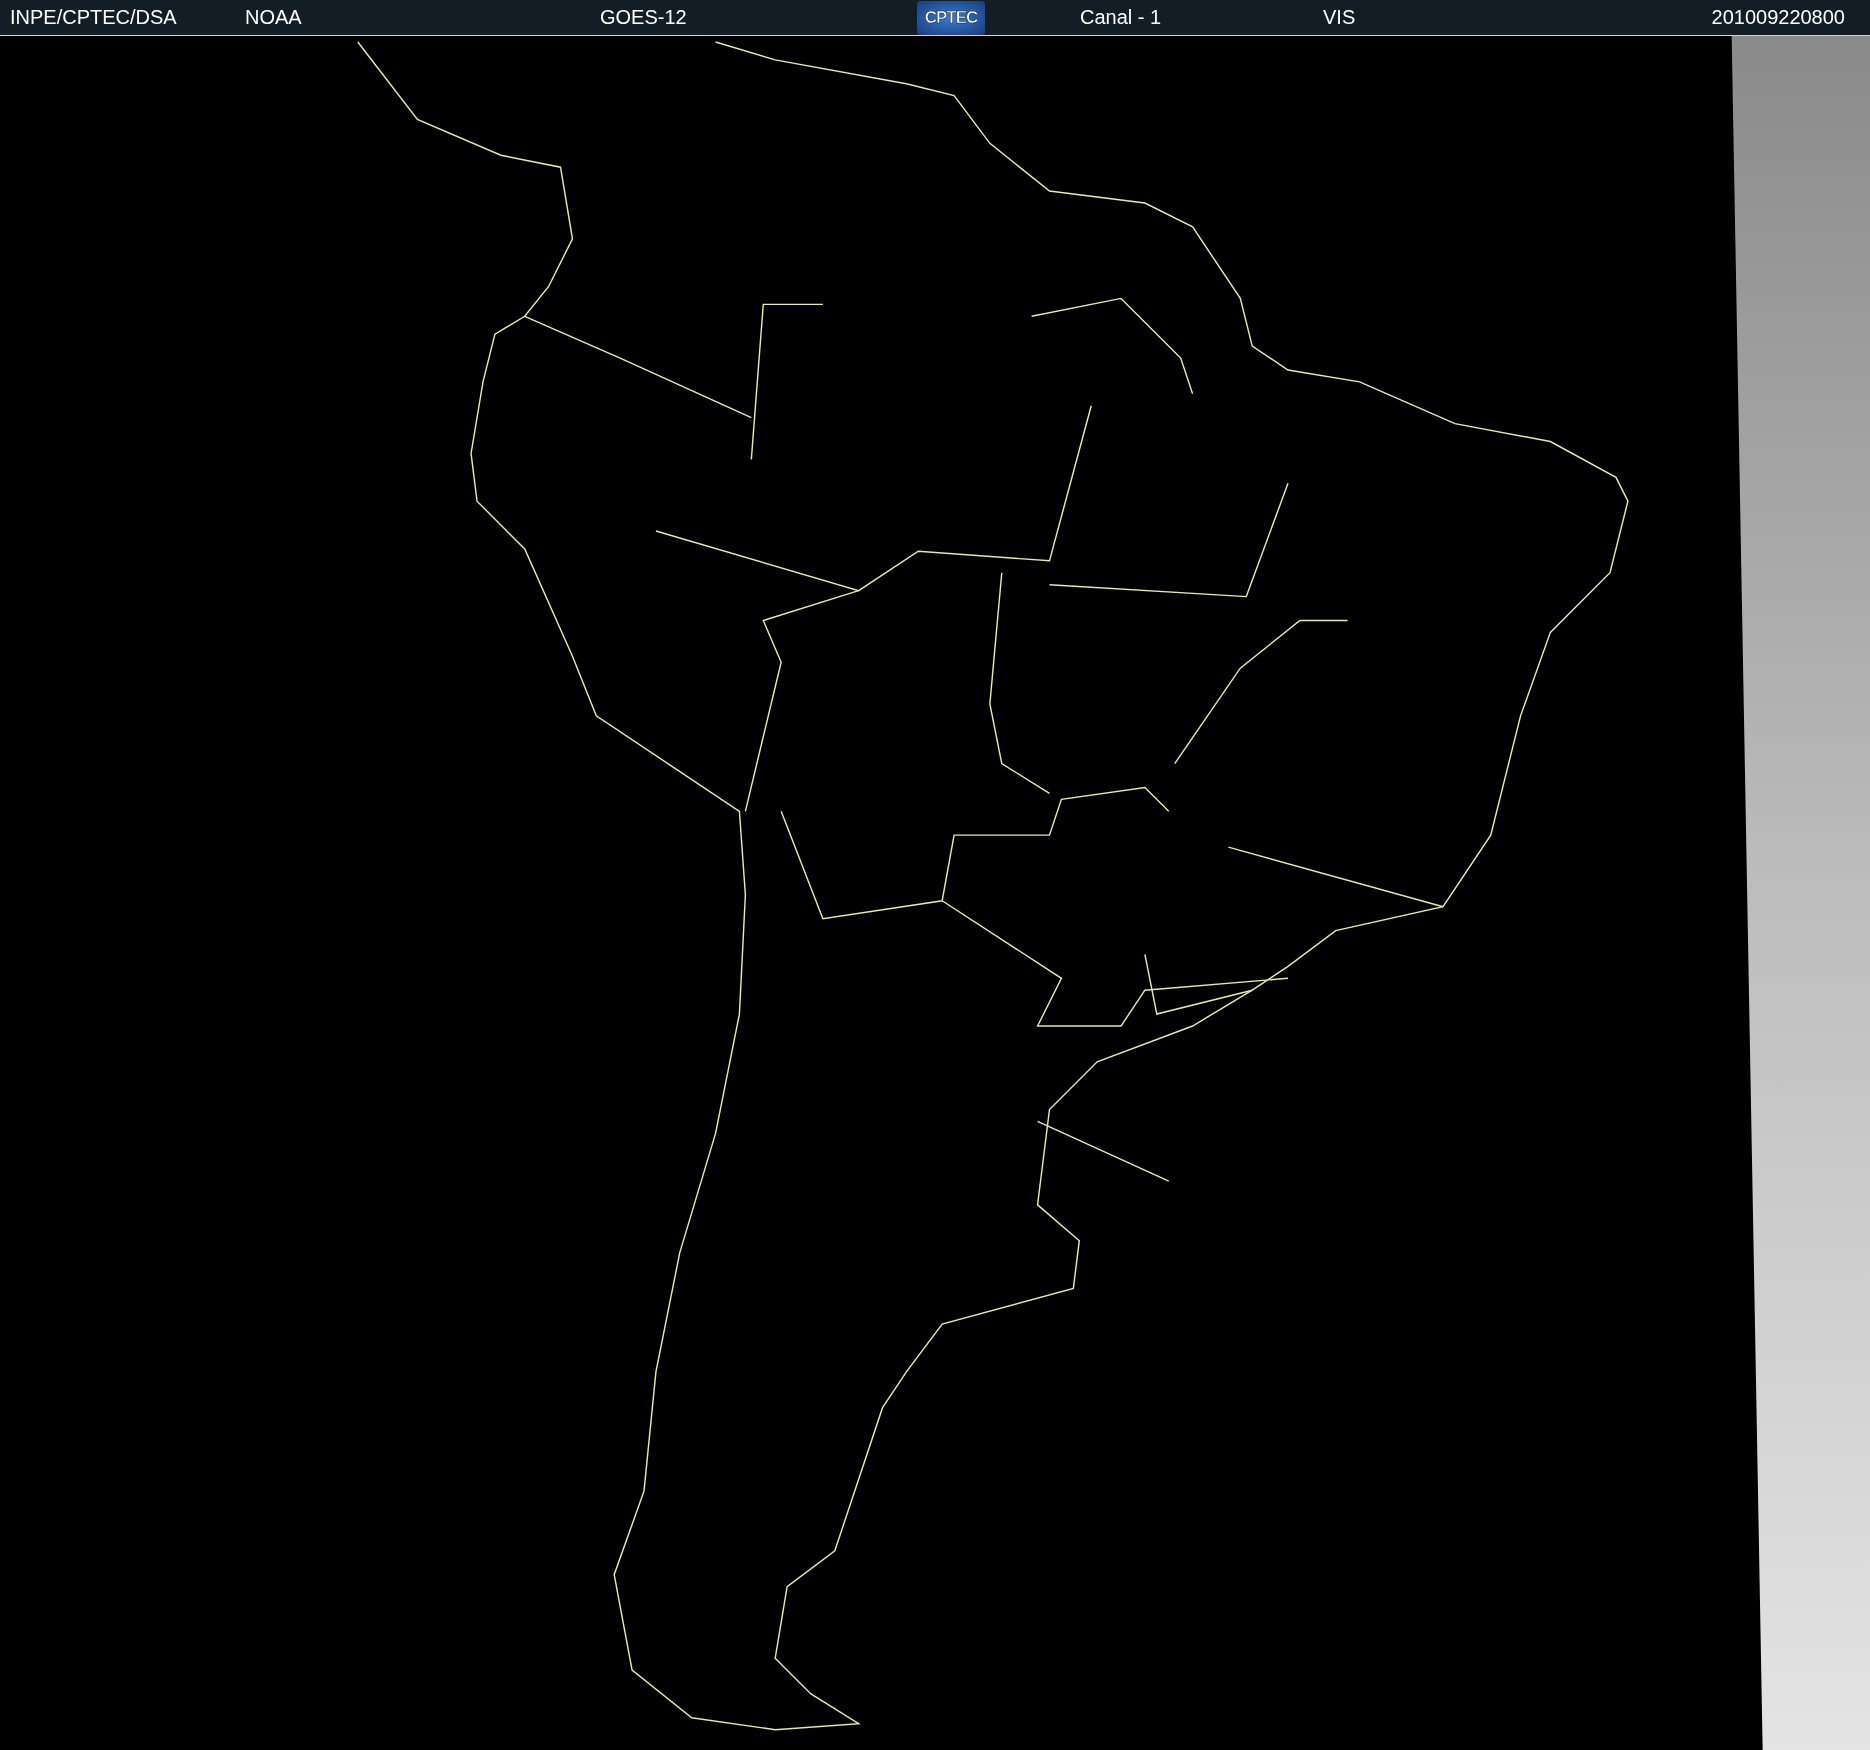 The width and height of the screenshot is (1870, 1750). What do you see at coordinates (1778, 17) in the screenshot?
I see `header-label: 201009220800` at bounding box center [1778, 17].